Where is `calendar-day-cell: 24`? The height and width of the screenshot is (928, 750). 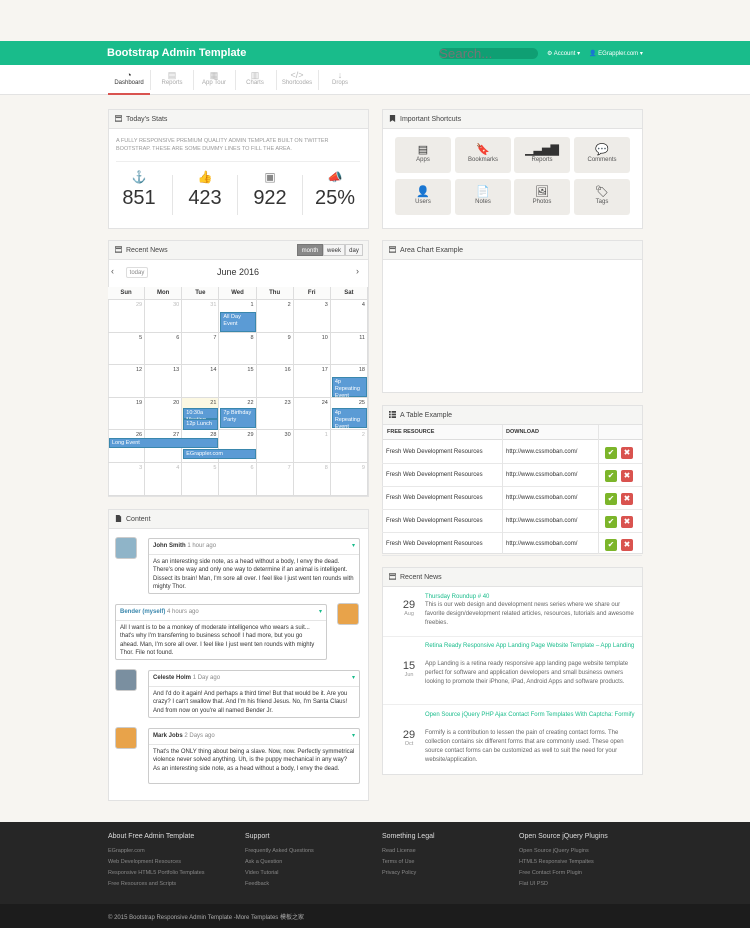
calendar-day-cell: 24 is located at coordinates (312, 414).